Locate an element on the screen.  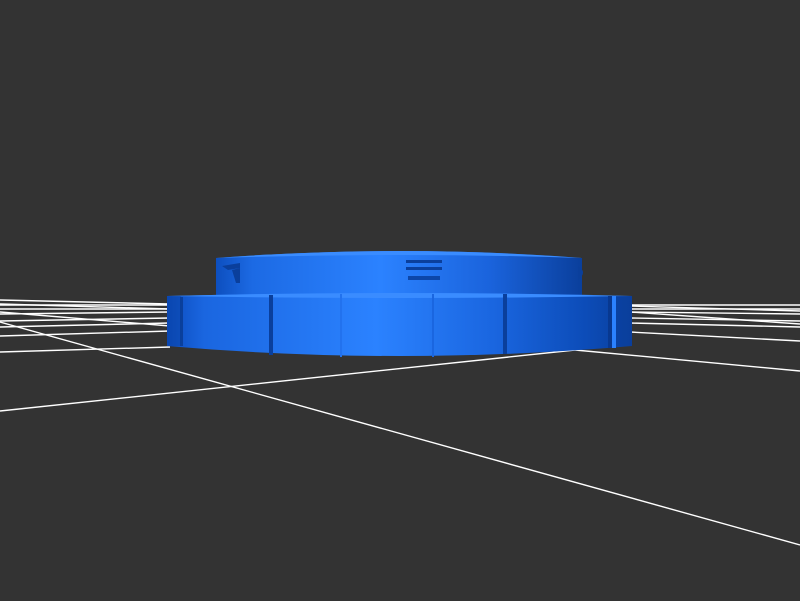
3d-model is located at coordinates (399, 304).